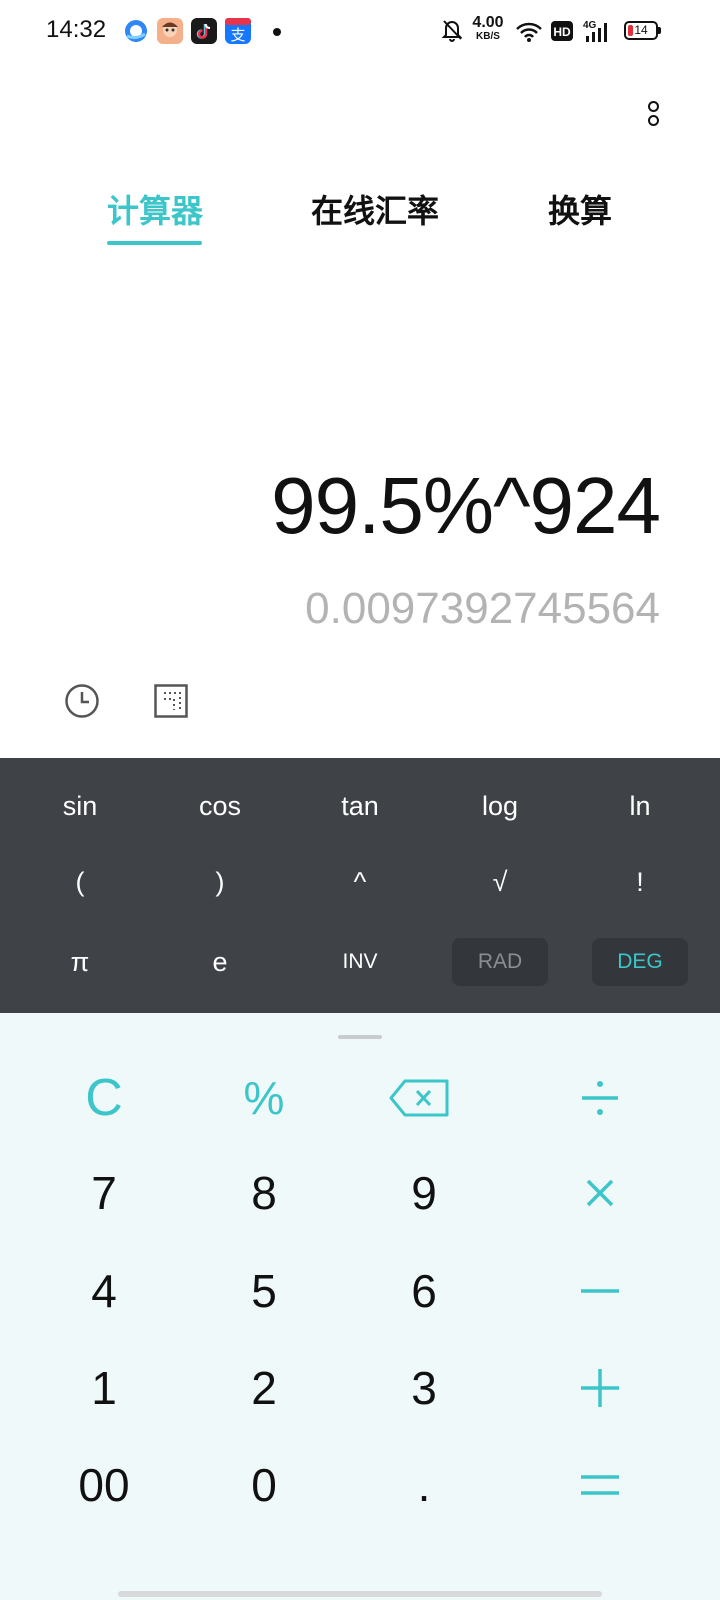 This screenshot has height=1600, width=720. I want to click on deg-key: DEG, so click(640, 962).